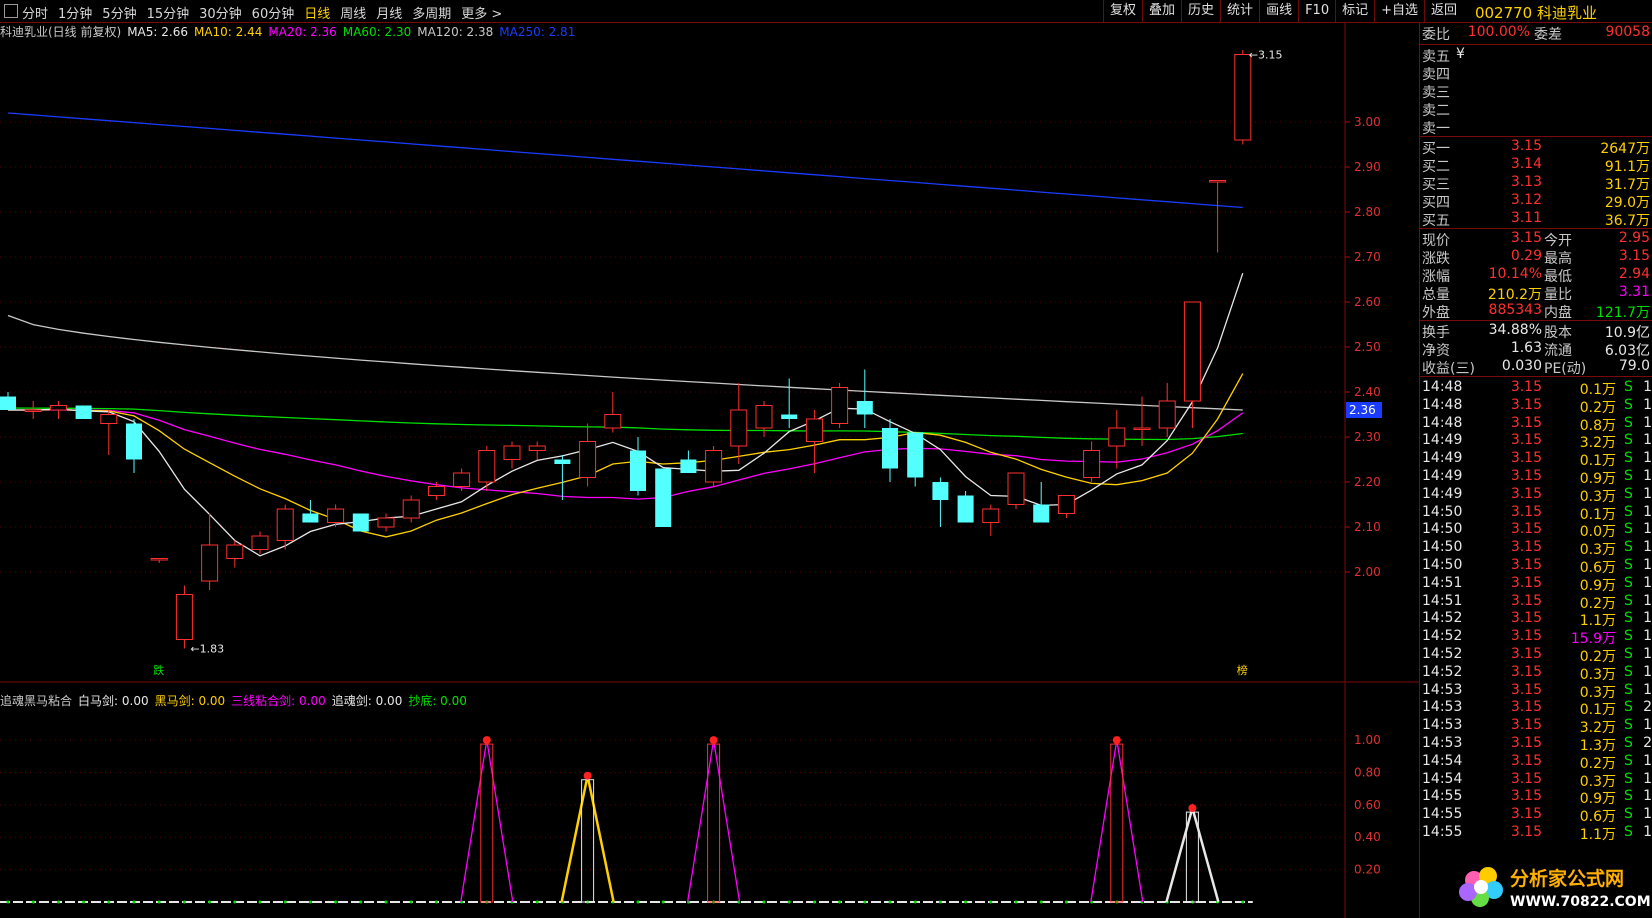 Image resolution: width=1652 pixels, height=918 pixels. Describe the element at coordinates (481, 14) in the screenshot. I see `period-tab: 更多 >` at that location.